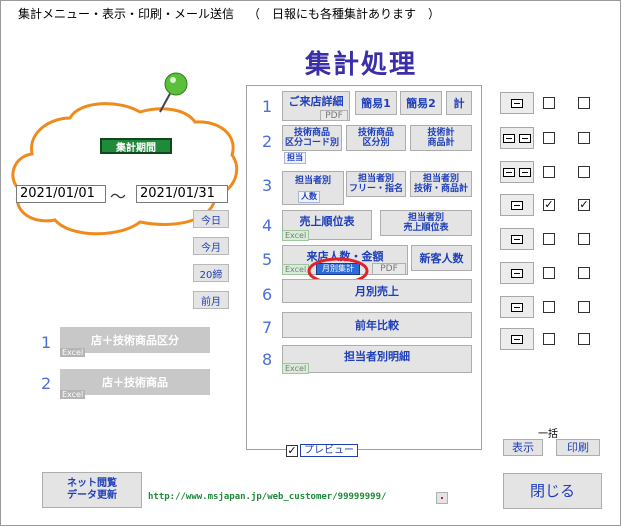 The height and width of the screenshot is (526, 621). Describe the element at coordinates (309, 197) in the screenshot. I see `staff-headcount-tag: 人数` at that location.